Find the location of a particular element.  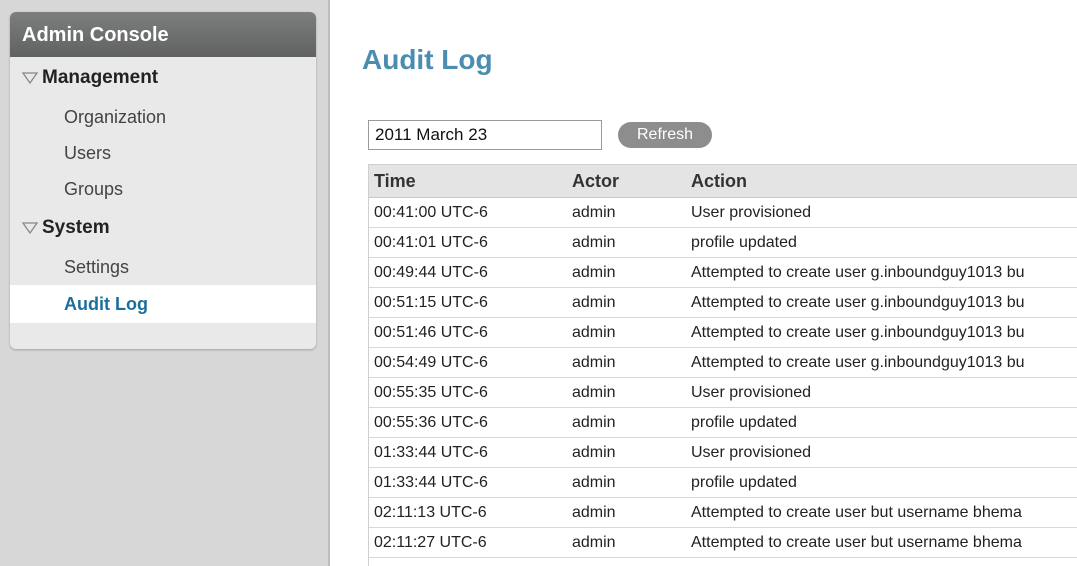

sidebar-item-users: Users is located at coordinates (163, 153).